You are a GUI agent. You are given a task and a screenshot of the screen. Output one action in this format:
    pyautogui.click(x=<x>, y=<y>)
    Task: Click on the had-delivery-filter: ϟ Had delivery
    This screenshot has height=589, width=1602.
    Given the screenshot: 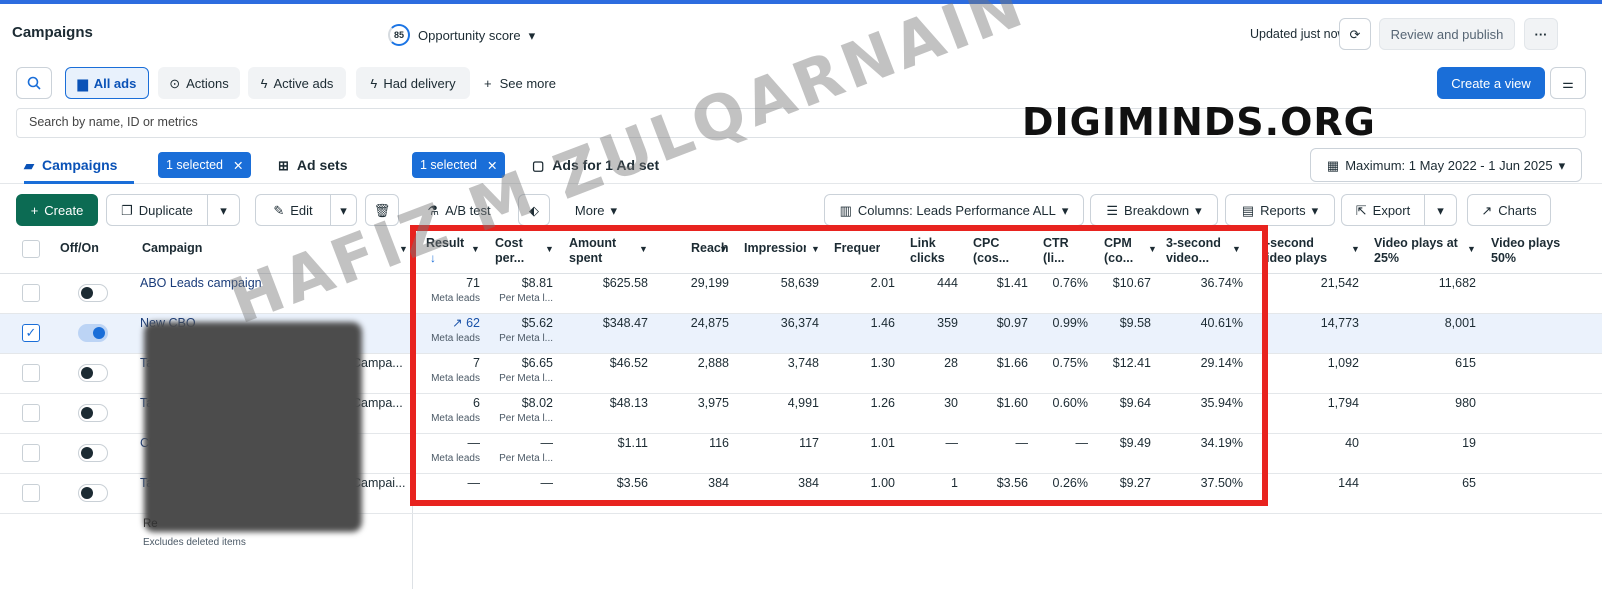 What is the action you would take?
    pyautogui.click(x=413, y=83)
    